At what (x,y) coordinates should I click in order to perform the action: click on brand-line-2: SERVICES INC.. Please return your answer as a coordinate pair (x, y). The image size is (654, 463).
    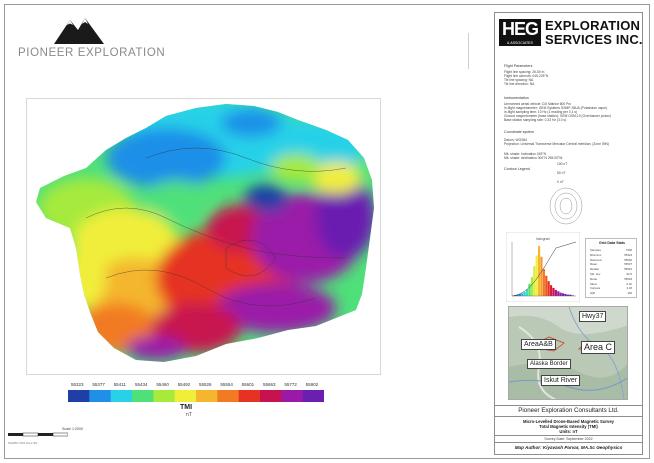
    Looking at the image, I should click on (594, 39).